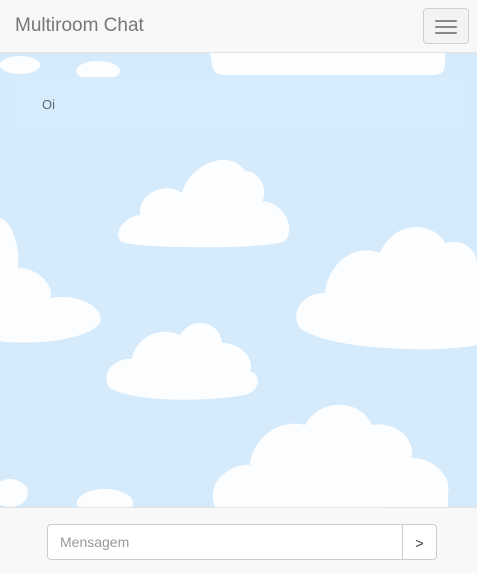 Image resolution: width=477 pixels, height=573 pixels. Describe the element at coordinates (224, 542) in the screenshot. I see `message-input` at that location.